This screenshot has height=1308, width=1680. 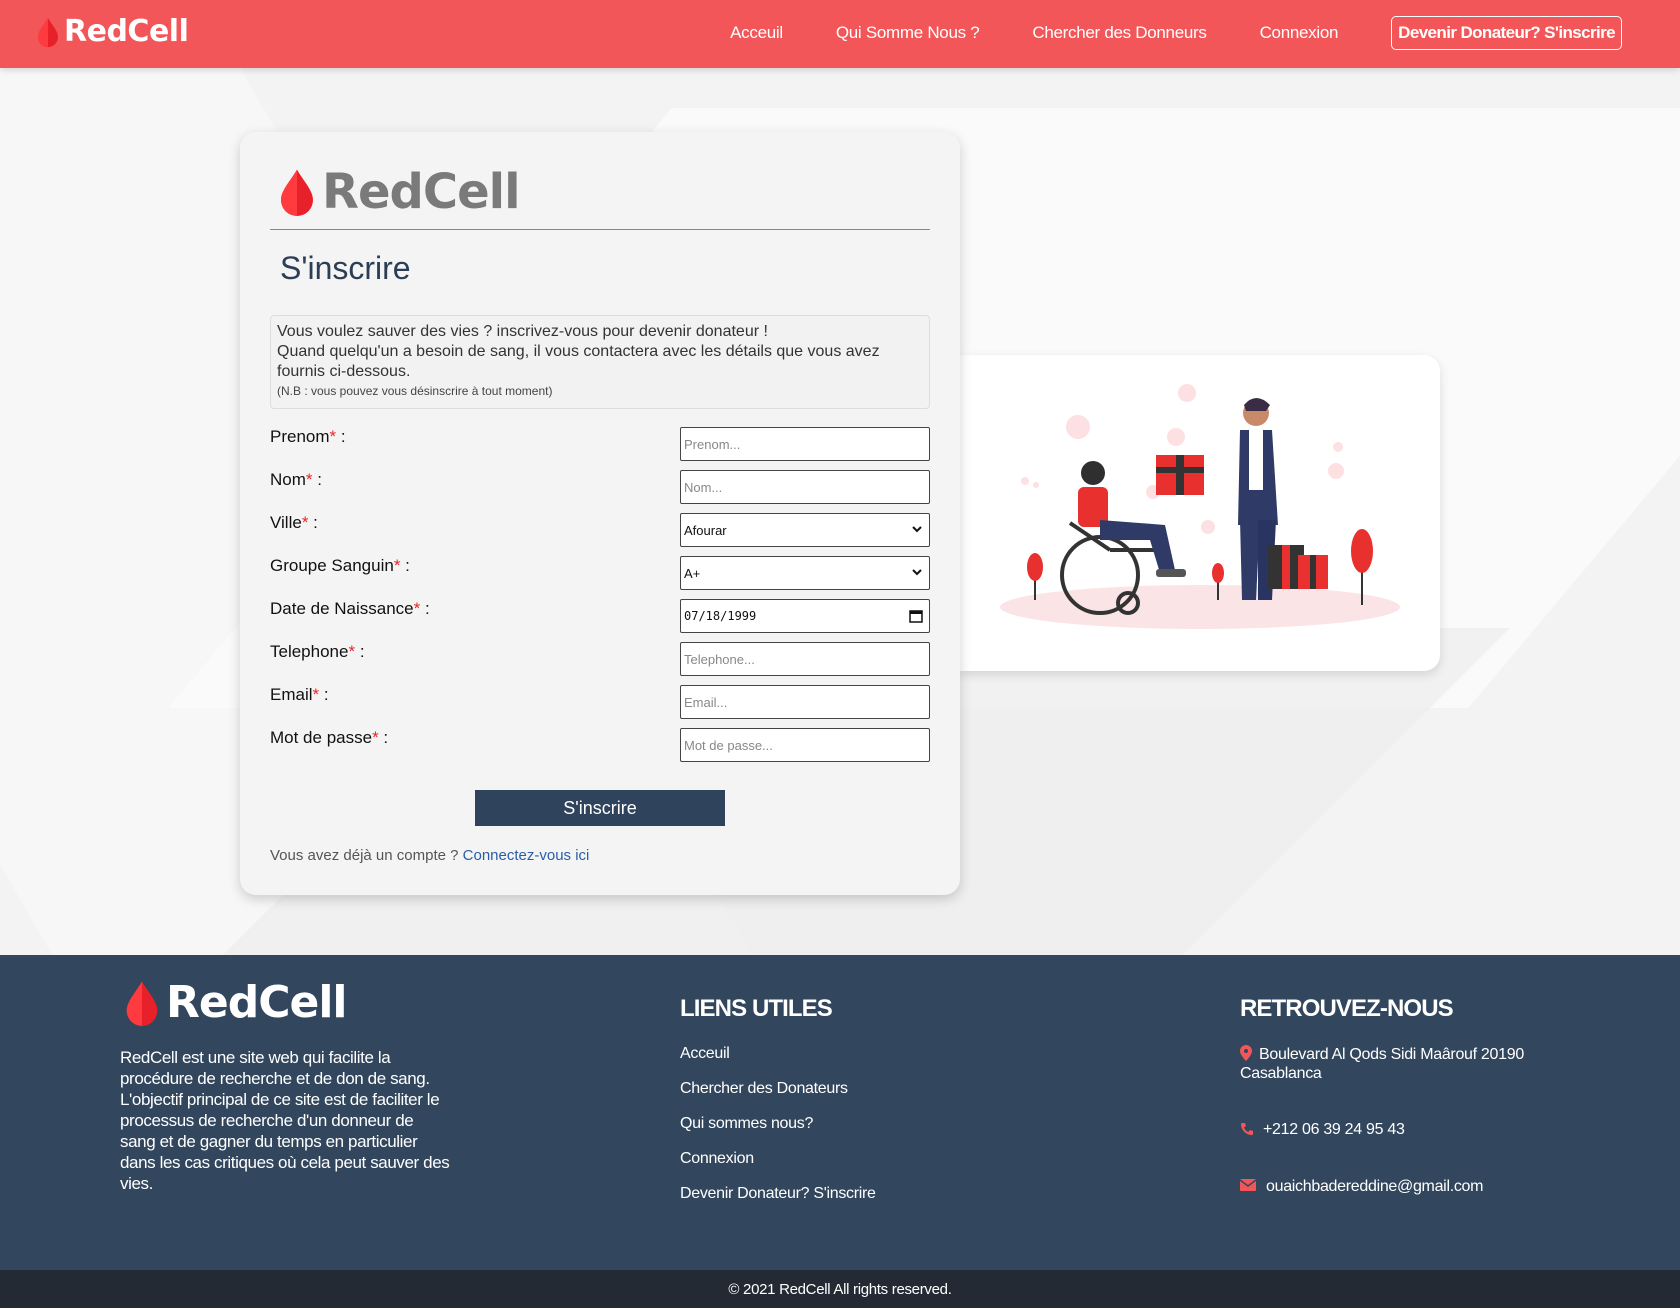 What do you see at coordinates (600, 530) in the screenshot?
I see `form-row-ville: Ville* : Afourar` at bounding box center [600, 530].